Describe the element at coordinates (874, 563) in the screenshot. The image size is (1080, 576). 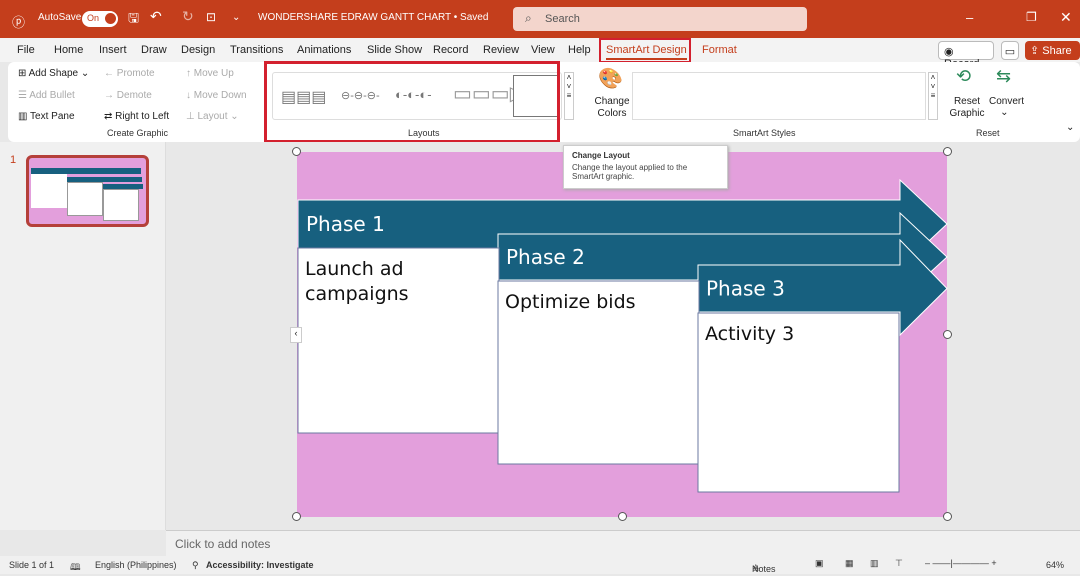
I see `reading-view-icon: ▥` at that location.